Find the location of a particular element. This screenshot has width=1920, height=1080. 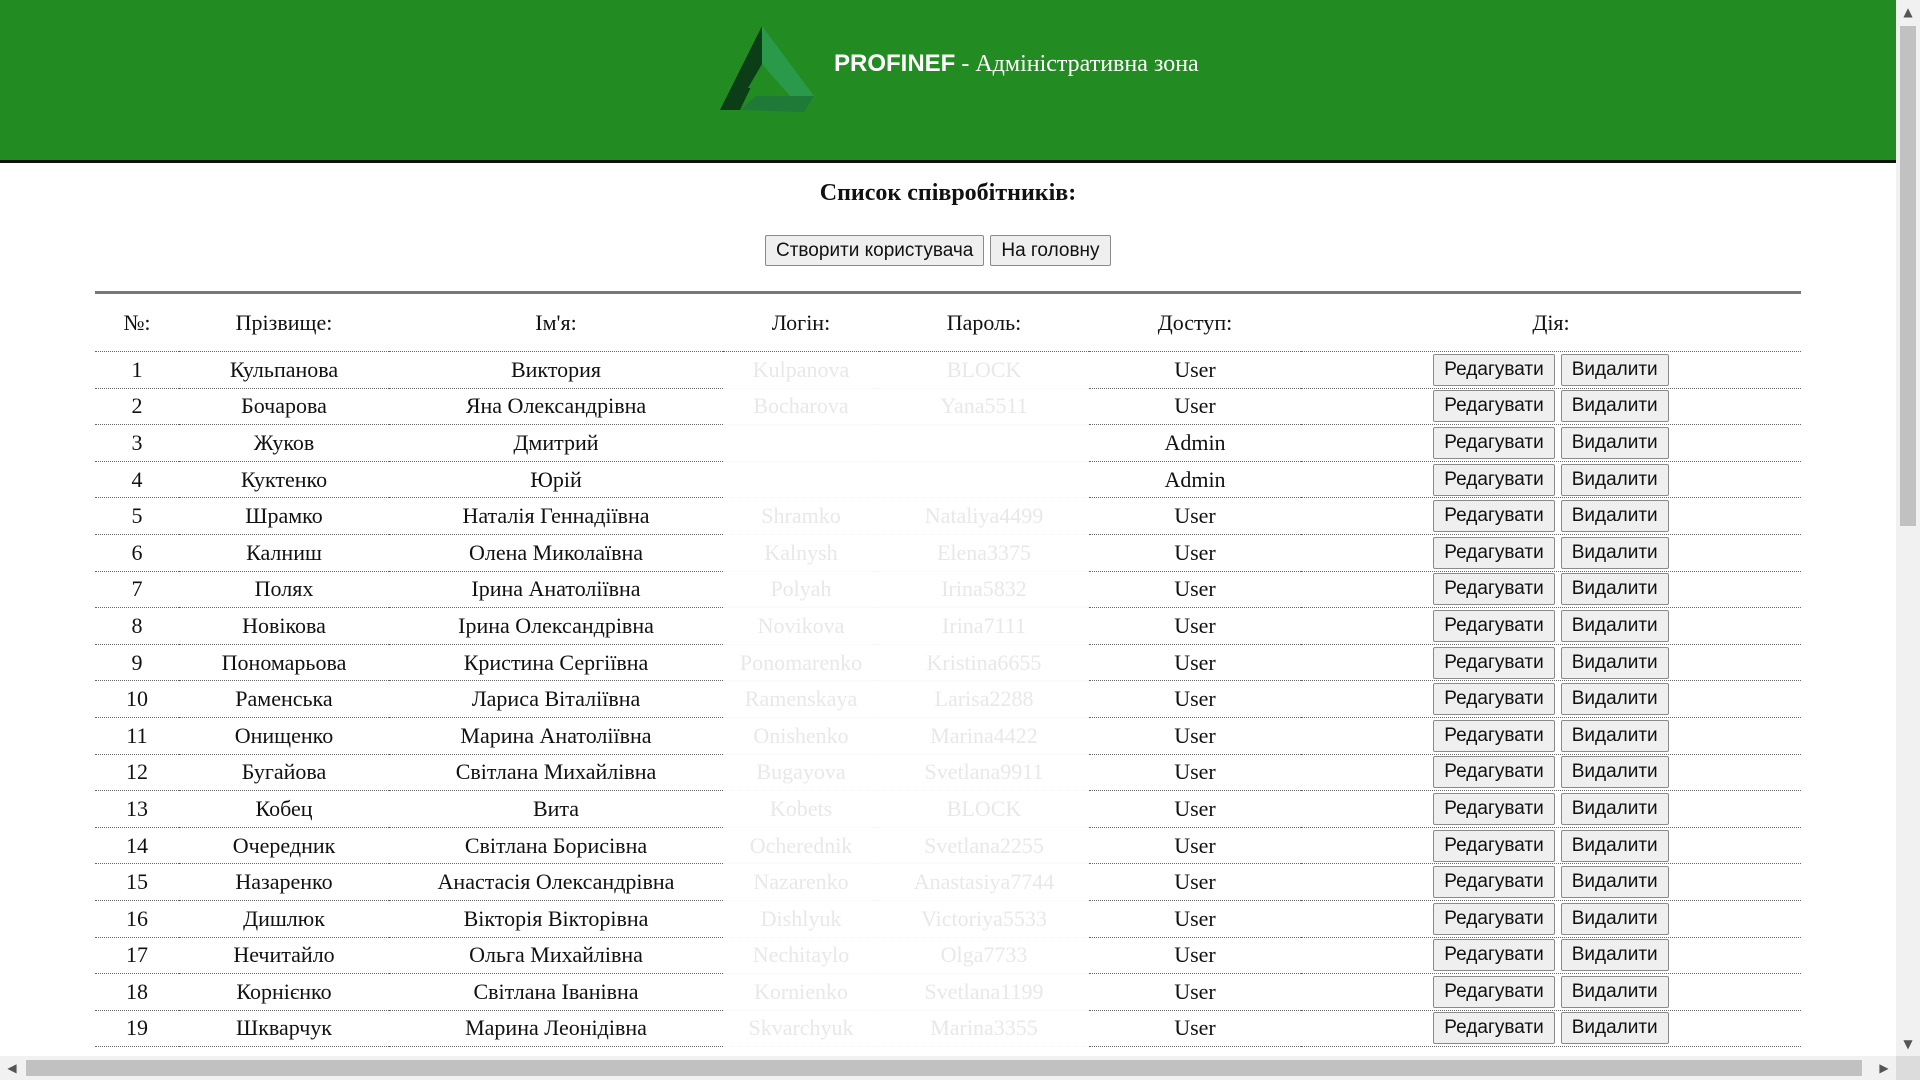

home-button: На головну is located at coordinates (1050, 250).